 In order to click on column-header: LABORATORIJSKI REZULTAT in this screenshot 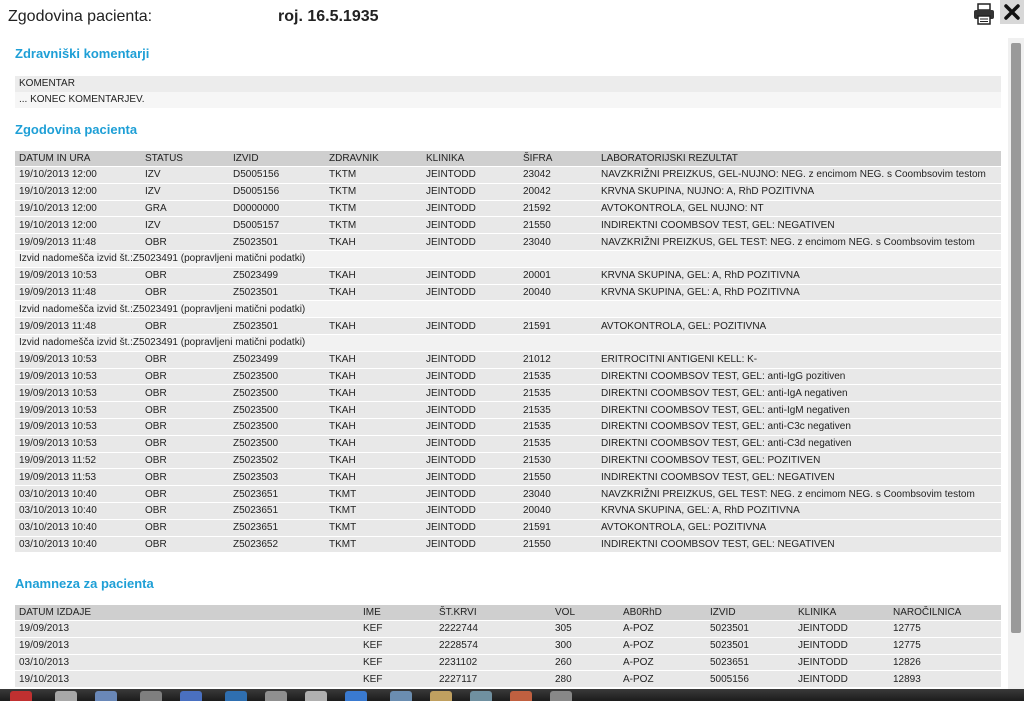, I will do `click(799, 158)`.